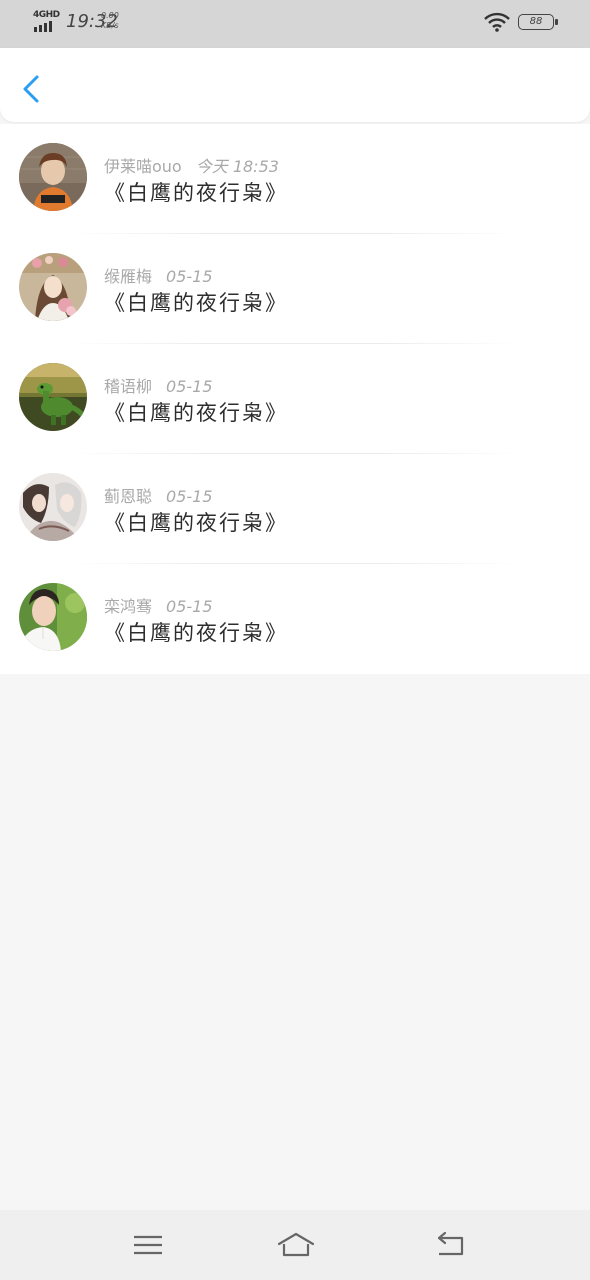 This screenshot has height=1280, width=590. I want to click on item-meta: 栾鸿骞 05-15, so click(158, 605).